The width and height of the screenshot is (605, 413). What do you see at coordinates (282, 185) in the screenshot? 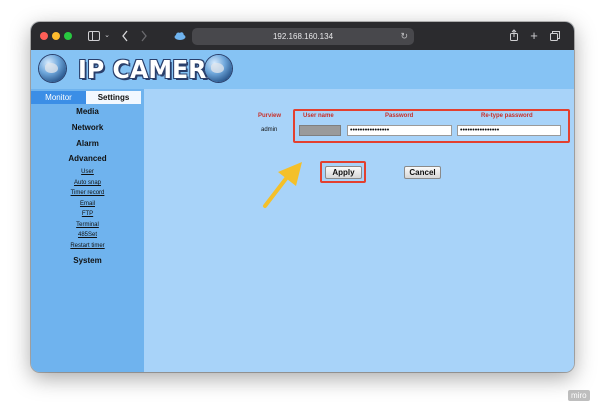
I see `annotation-arrow-icon` at bounding box center [282, 185].